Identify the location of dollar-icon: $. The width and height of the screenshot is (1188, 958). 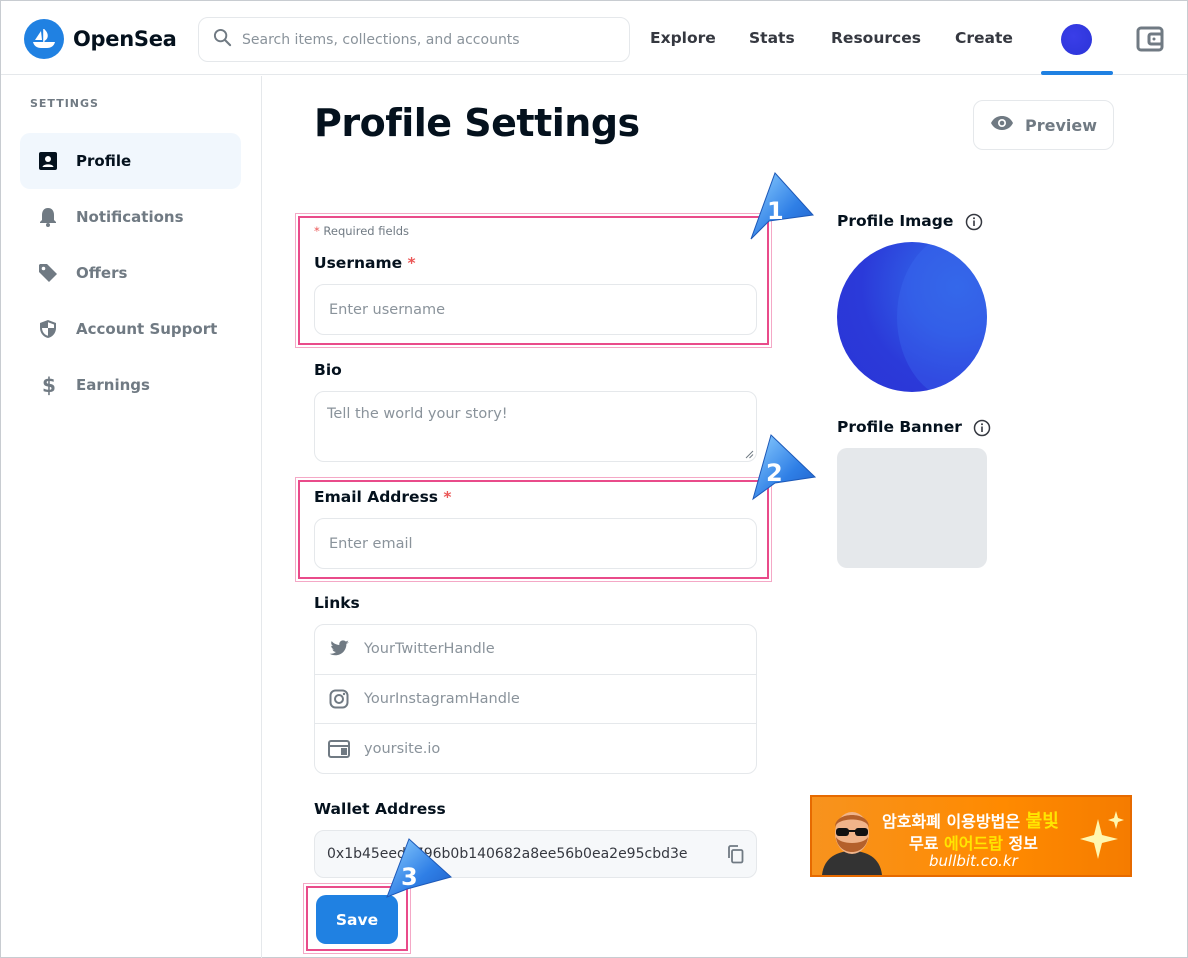
(48, 385).